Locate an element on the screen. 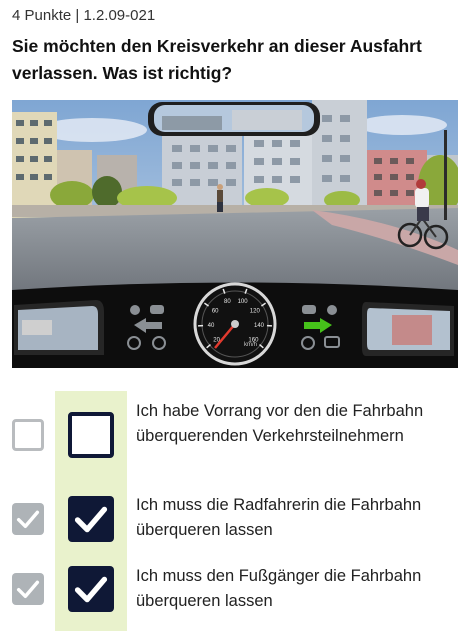 This screenshot has width=468, height=631. speed-tick-label: 60 is located at coordinates (215, 312).